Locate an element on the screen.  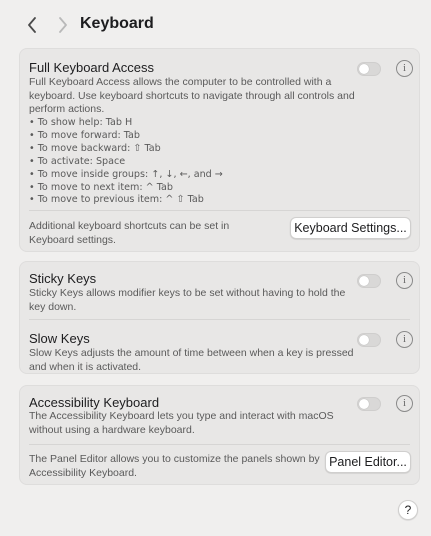
full-keyboard-access-toggle is located at coordinates (369, 69).